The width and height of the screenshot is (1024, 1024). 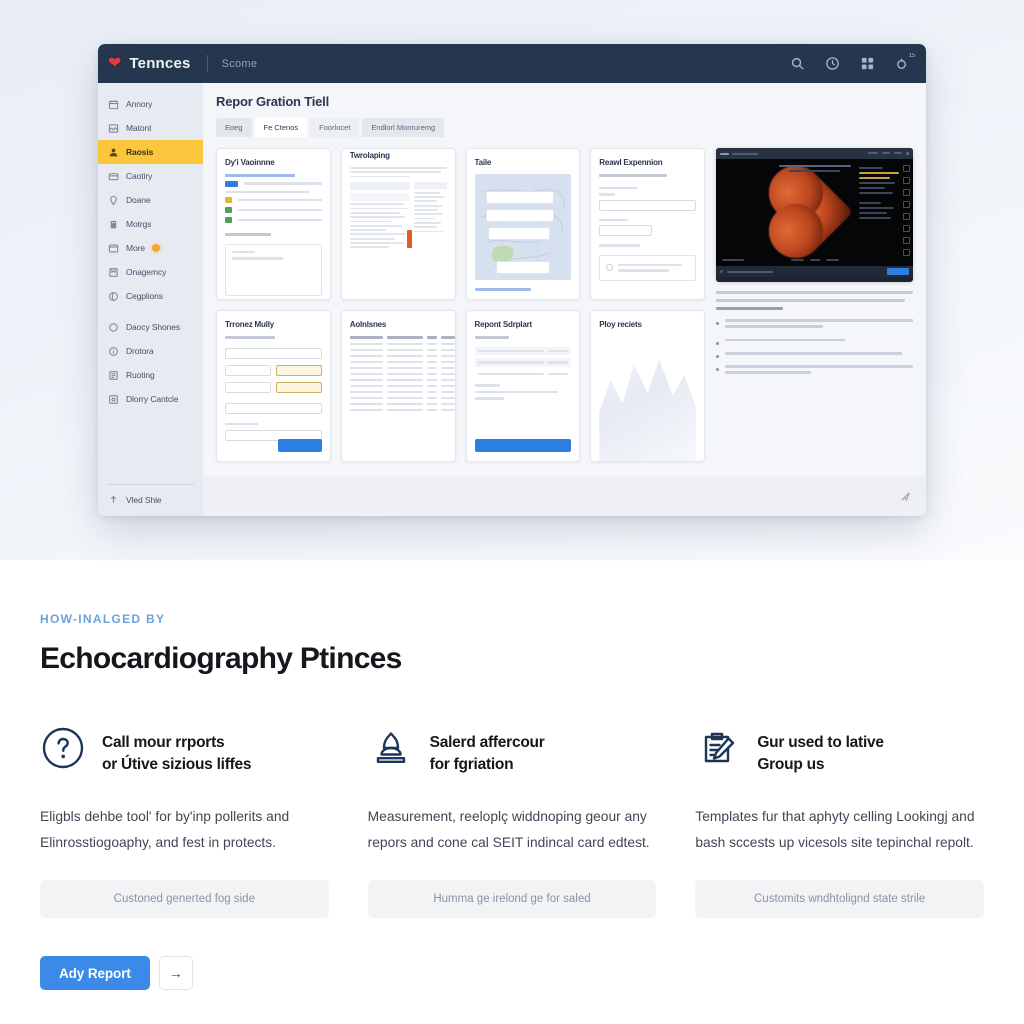 I want to click on arrow-right-icon: →, so click(x=175, y=973).